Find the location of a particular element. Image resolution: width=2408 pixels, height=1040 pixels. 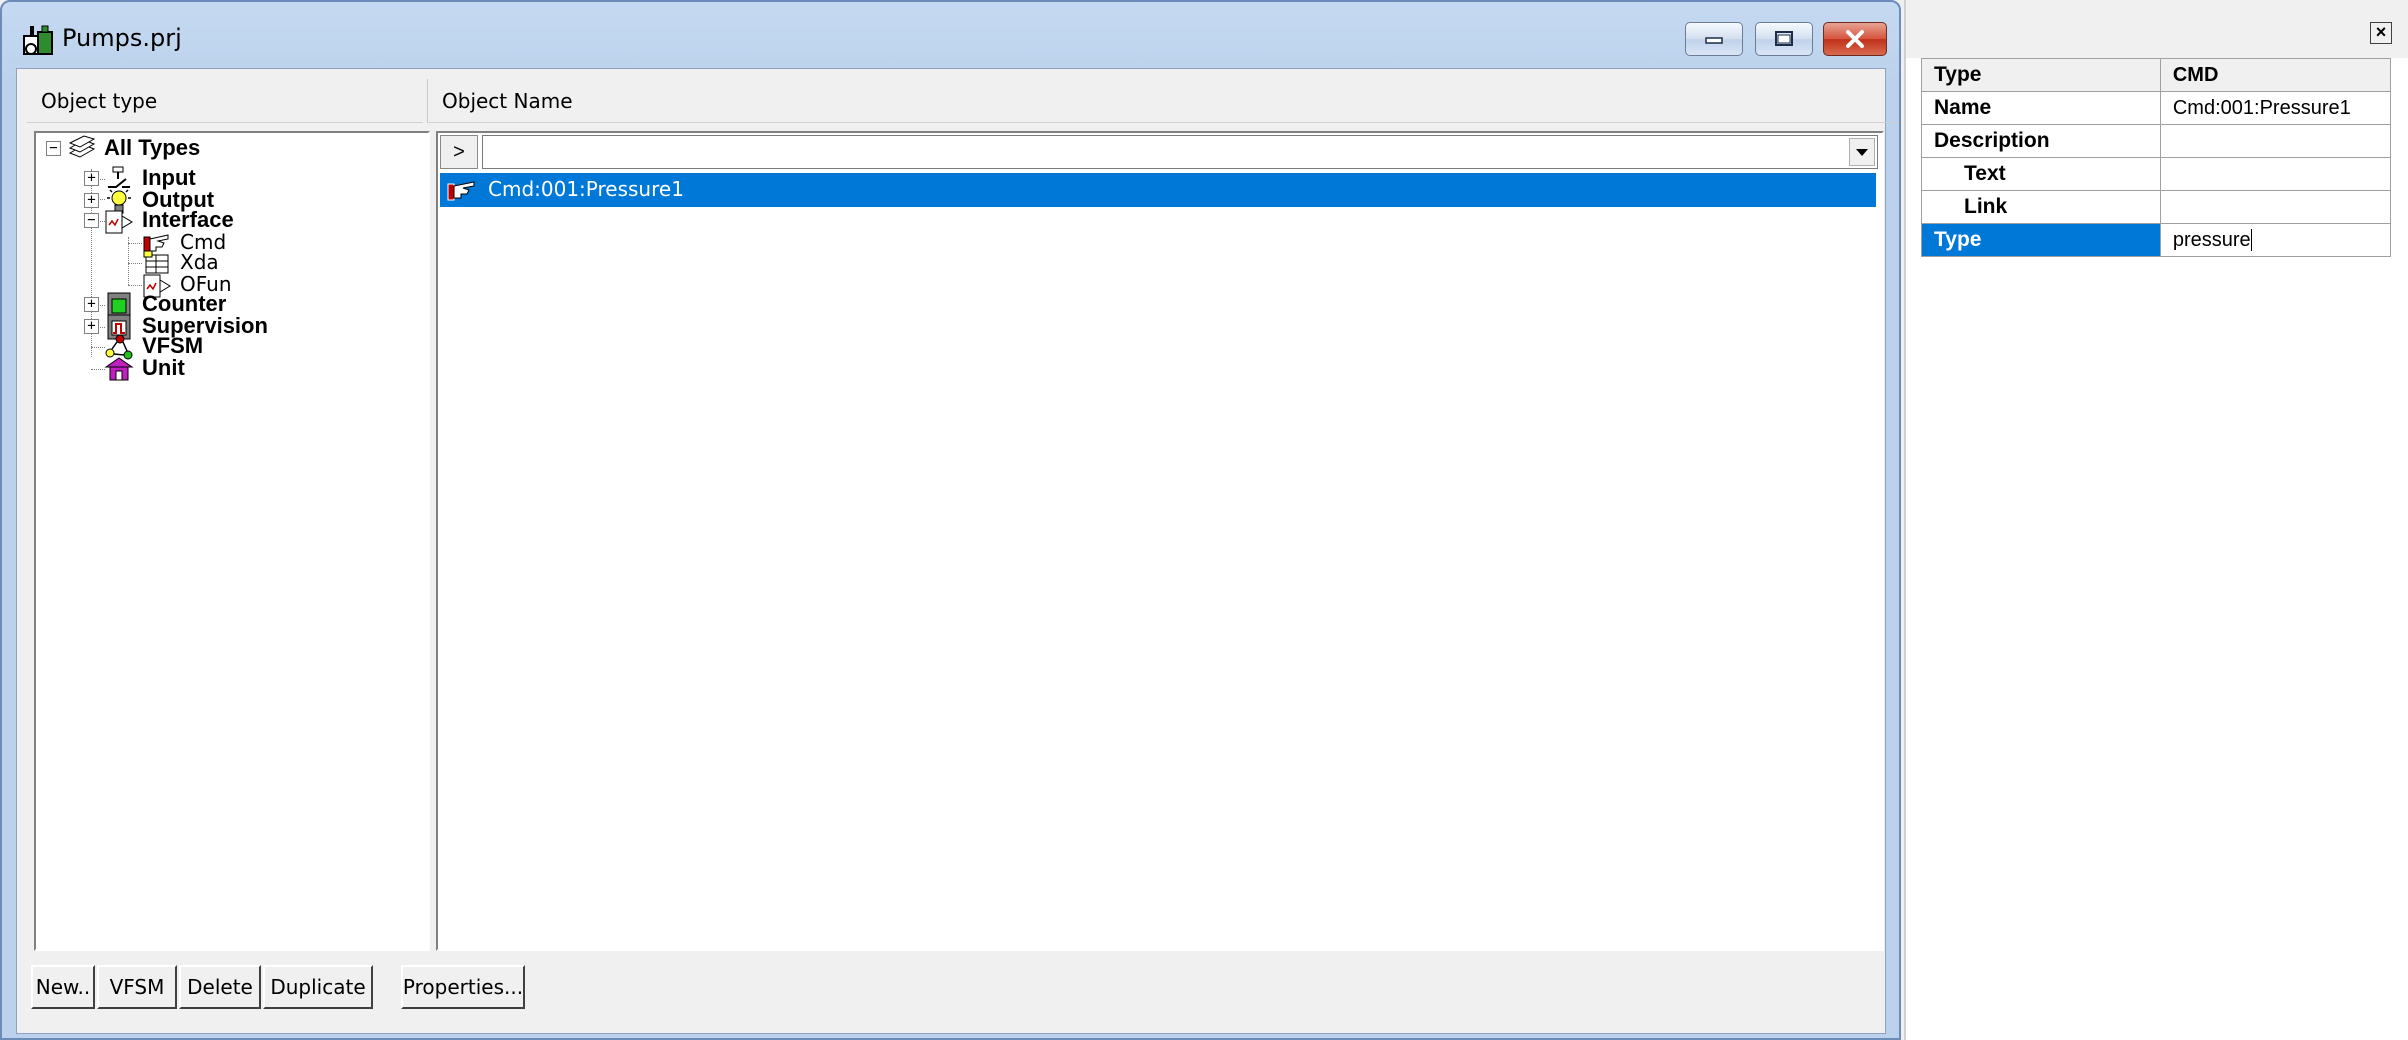

delete-button: Delete is located at coordinates (220, 987).